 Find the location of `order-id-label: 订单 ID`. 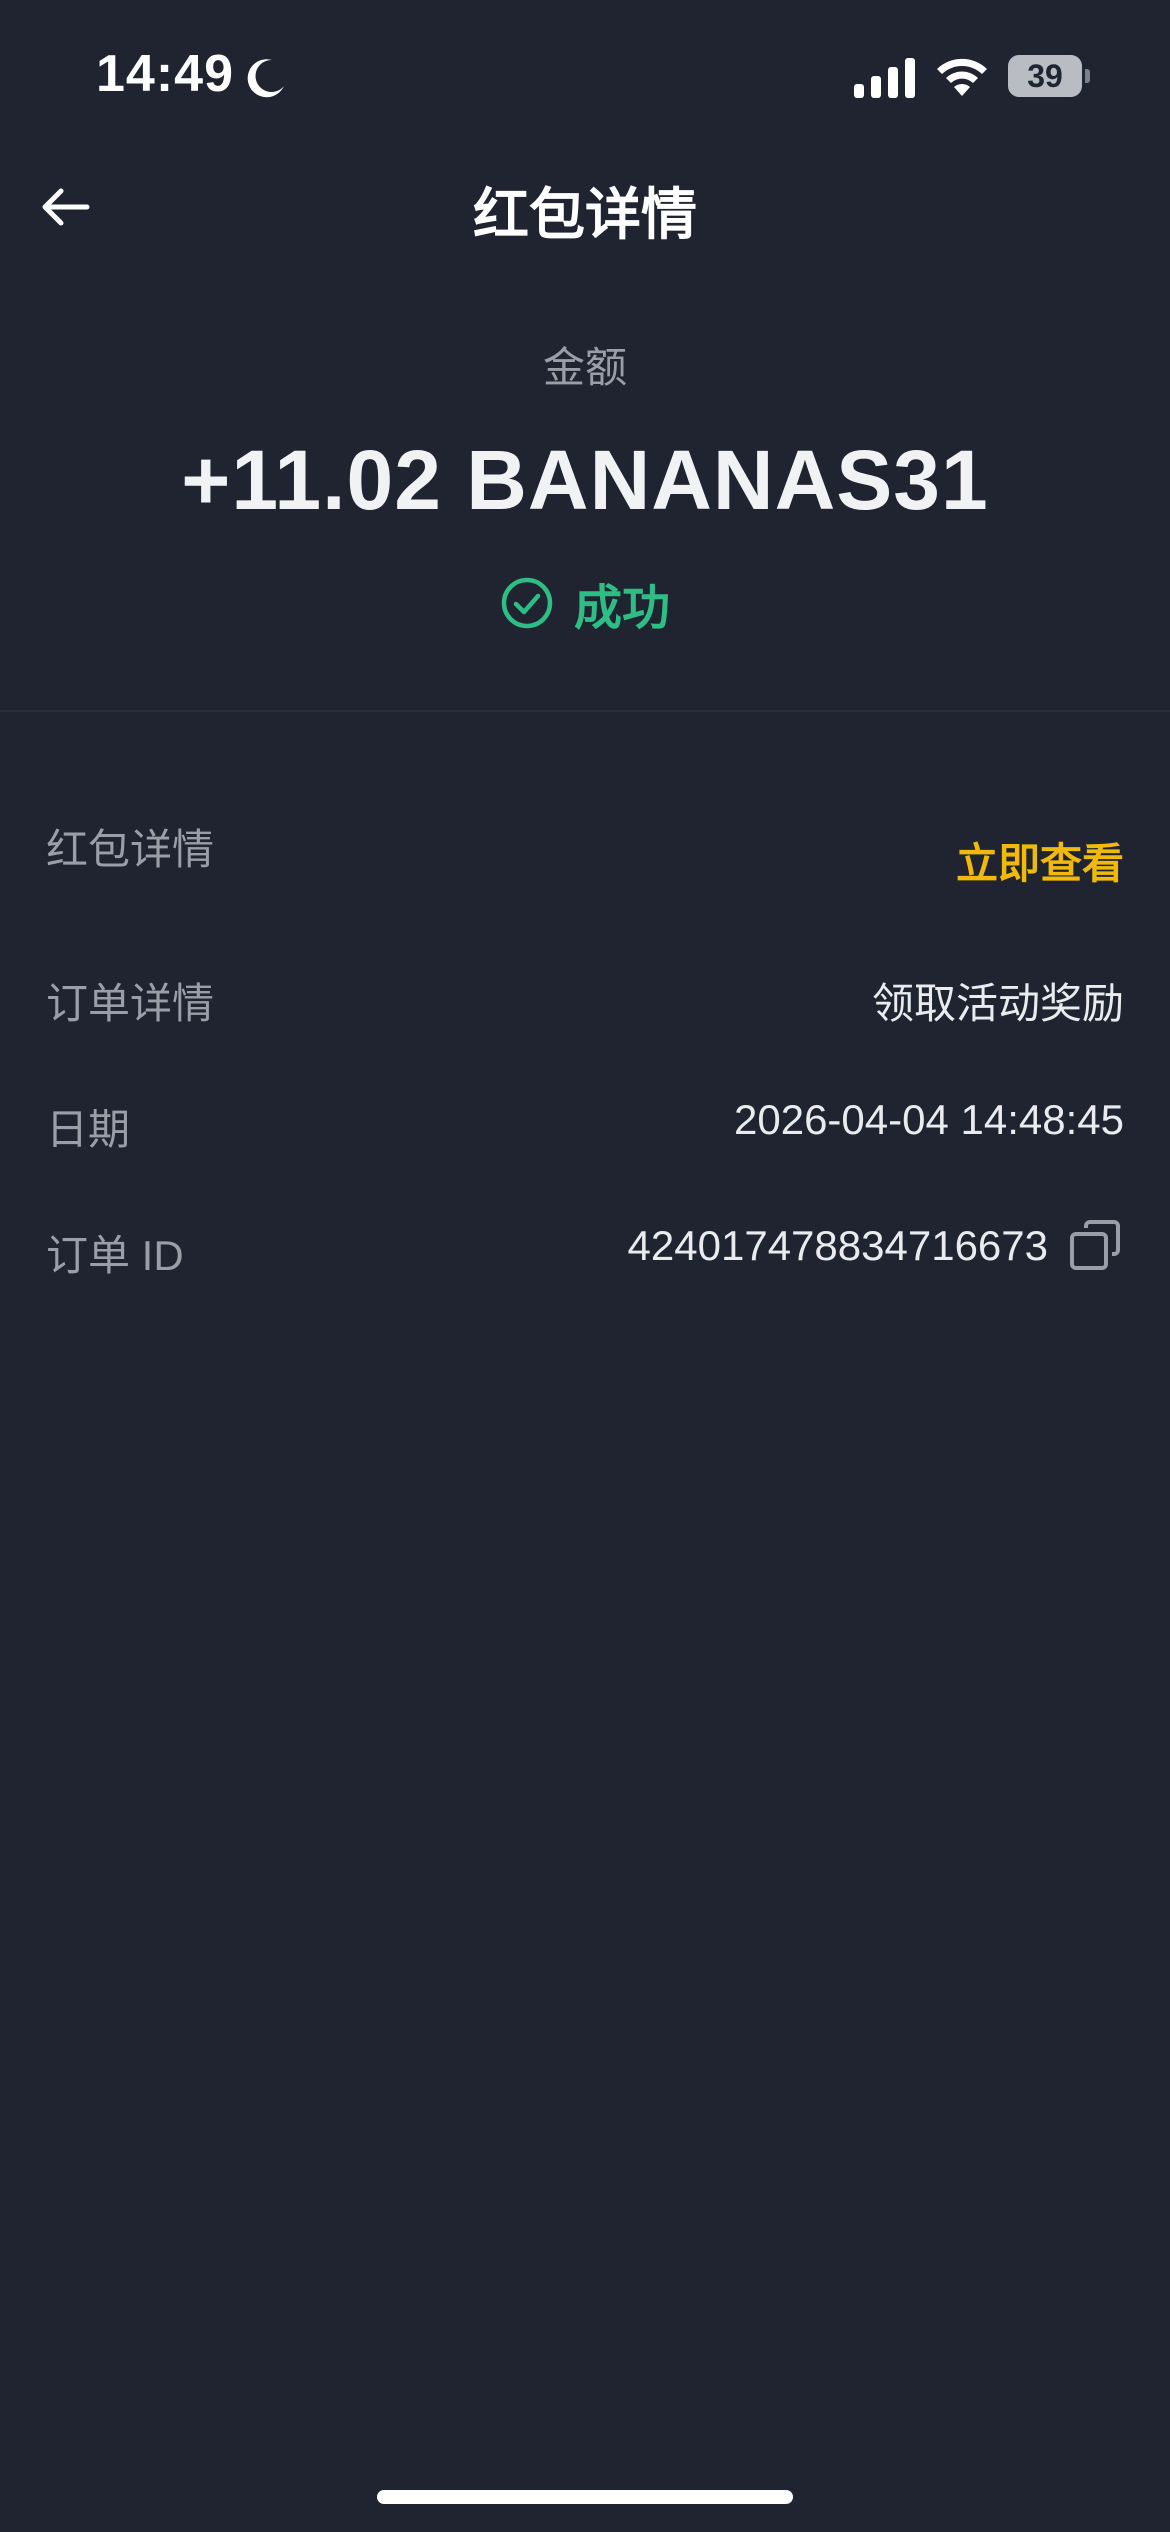

order-id-label: 订单 ID is located at coordinates (115, 1255).